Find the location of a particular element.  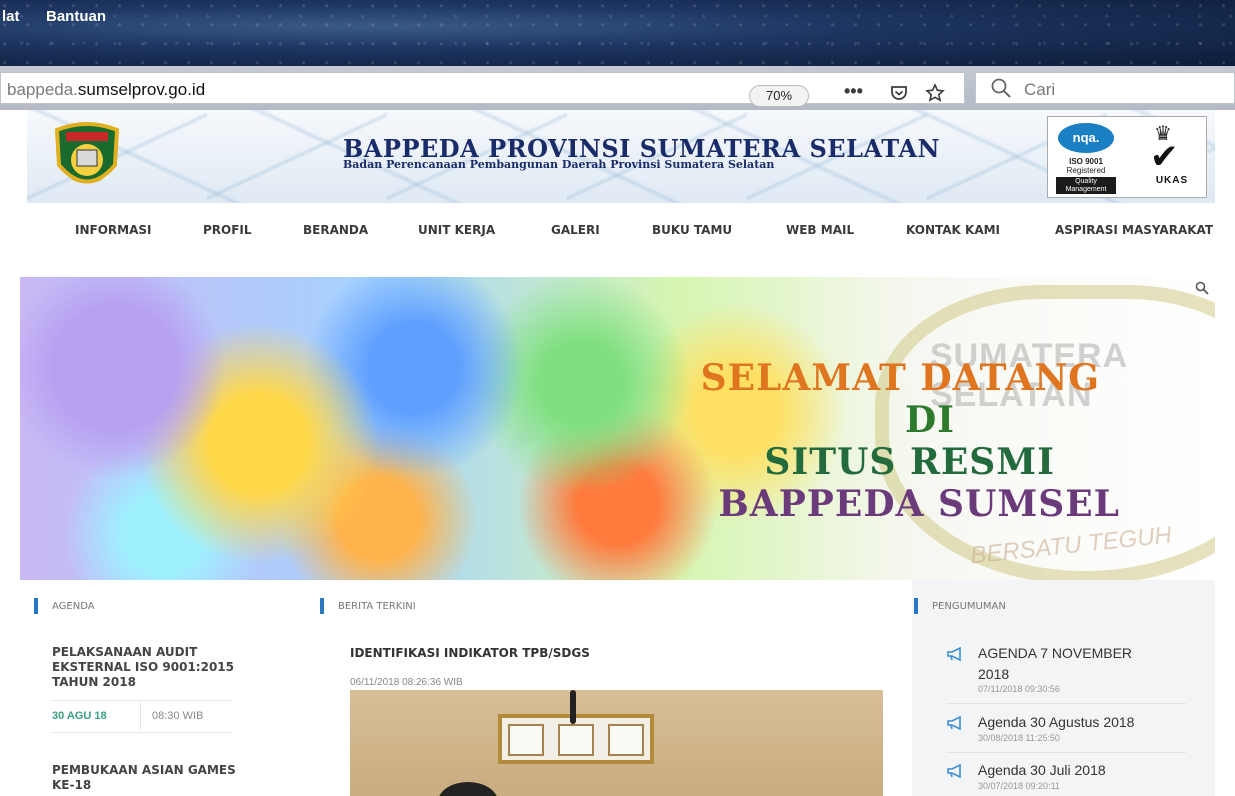

quality-management-label: Quality Management is located at coordinates (1086, 185).